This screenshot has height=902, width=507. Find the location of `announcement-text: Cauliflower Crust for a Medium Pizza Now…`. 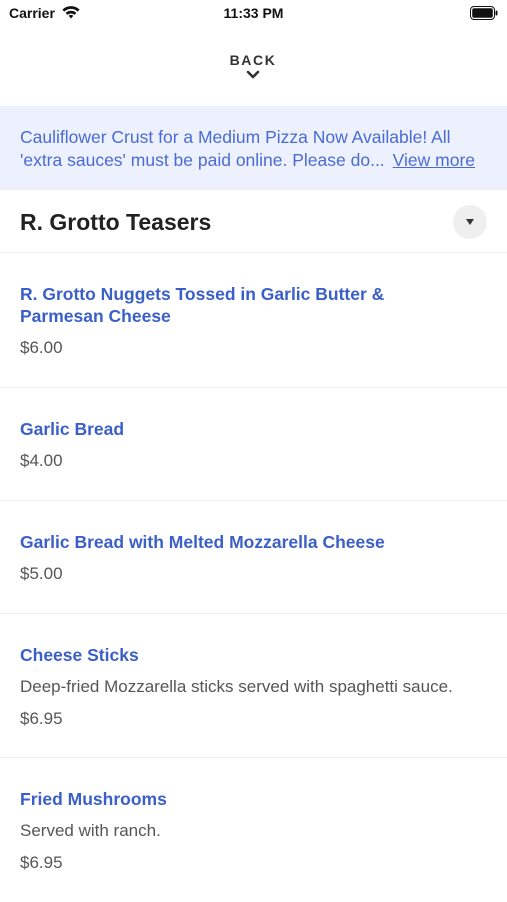

announcement-text: Cauliflower Crust for a Medium Pizza Now… is located at coordinates (253, 149).